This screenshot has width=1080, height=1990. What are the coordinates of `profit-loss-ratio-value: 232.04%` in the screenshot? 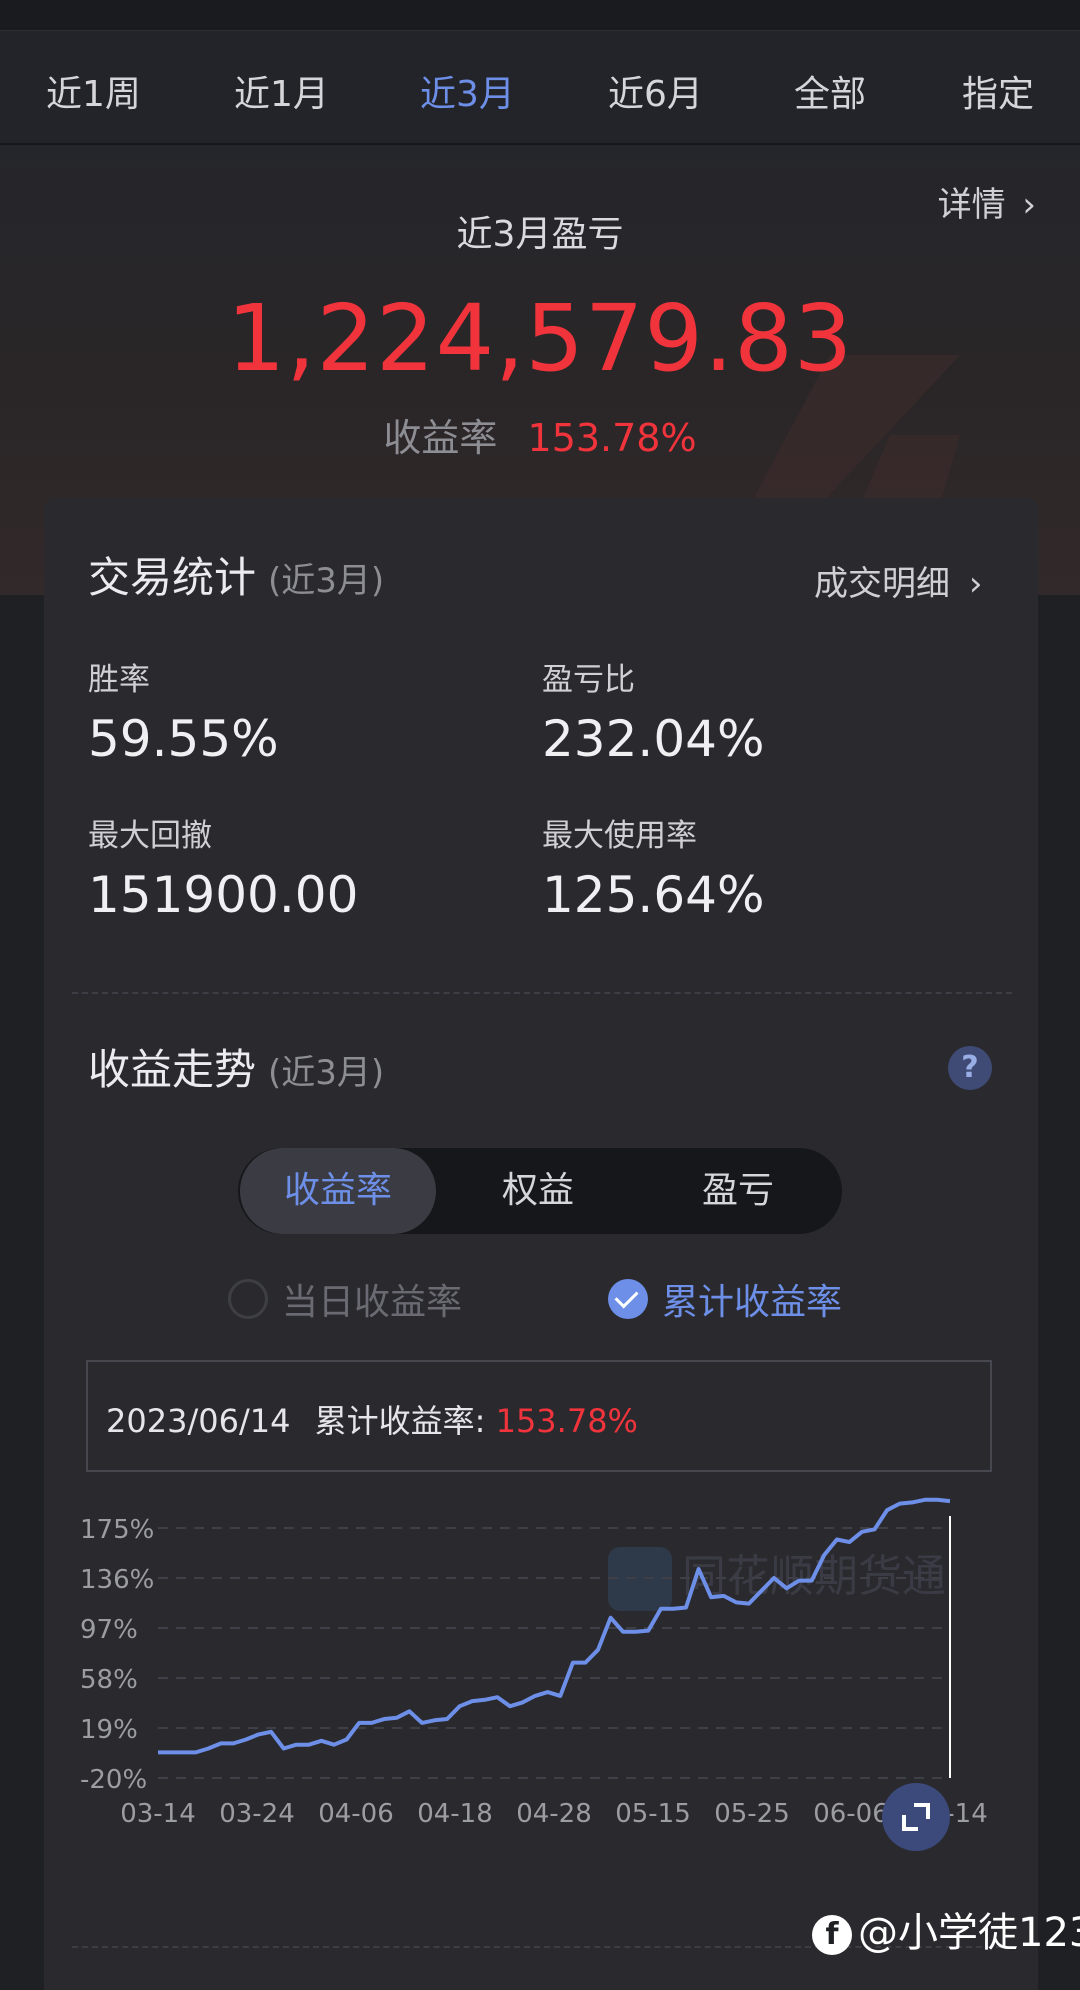 It's located at (653, 739).